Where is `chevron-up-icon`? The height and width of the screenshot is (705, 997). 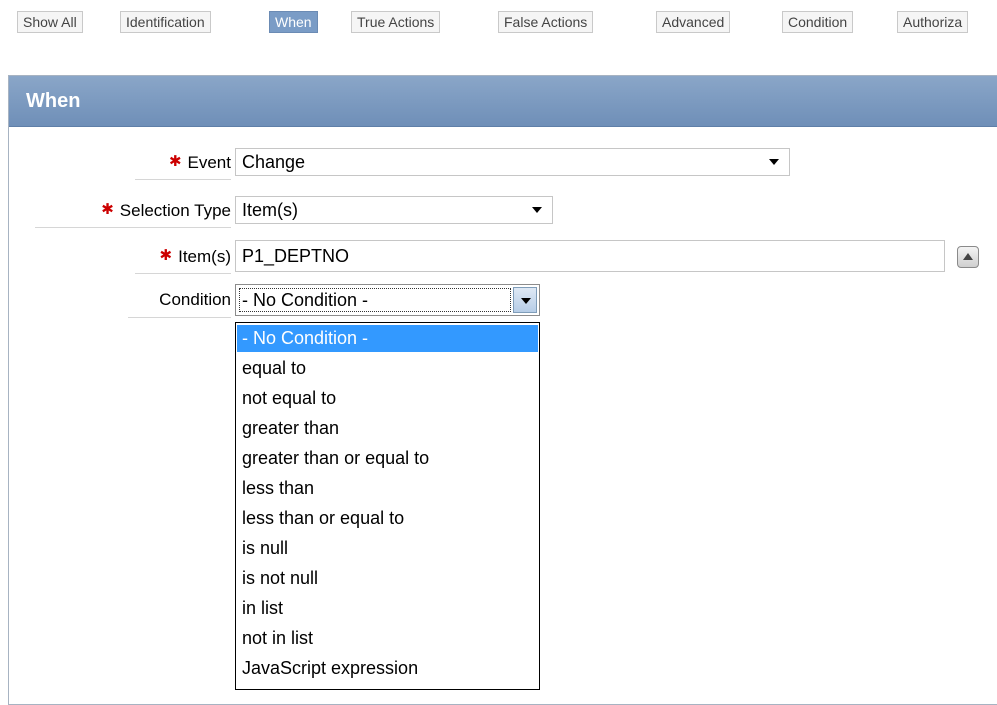
chevron-up-icon is located at coordinates (968, 256).